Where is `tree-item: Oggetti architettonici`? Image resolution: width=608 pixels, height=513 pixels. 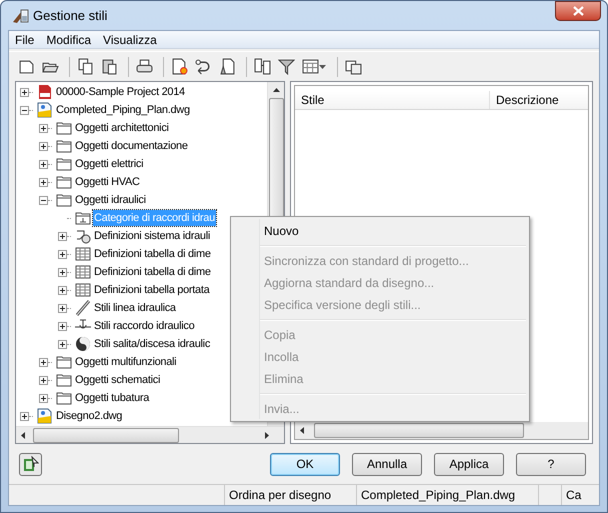 tree-item: Oggetti architettonici is located at coordinates (122, 128).